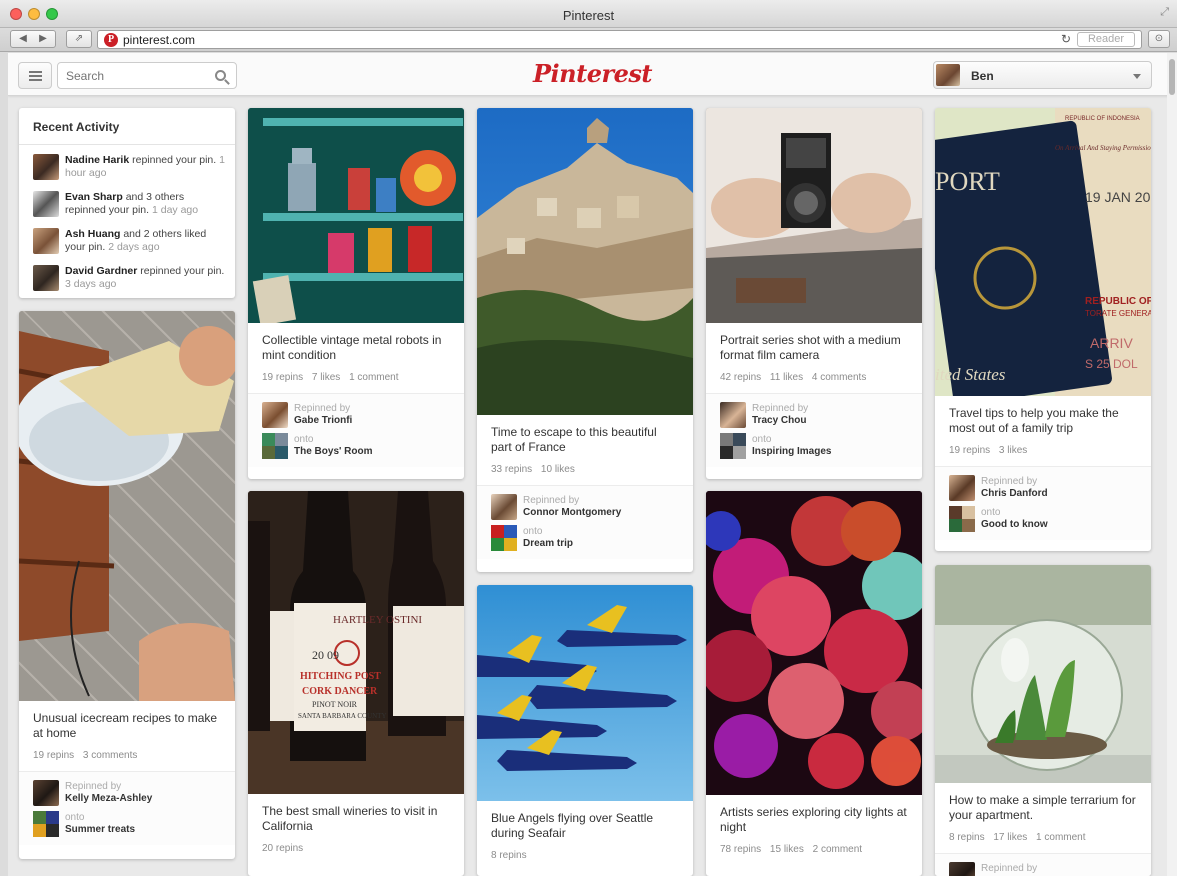  Describe the element at coordinates (572, 513) in the screenshot. I see `repinner-name: Connor Montgomery` at that location.